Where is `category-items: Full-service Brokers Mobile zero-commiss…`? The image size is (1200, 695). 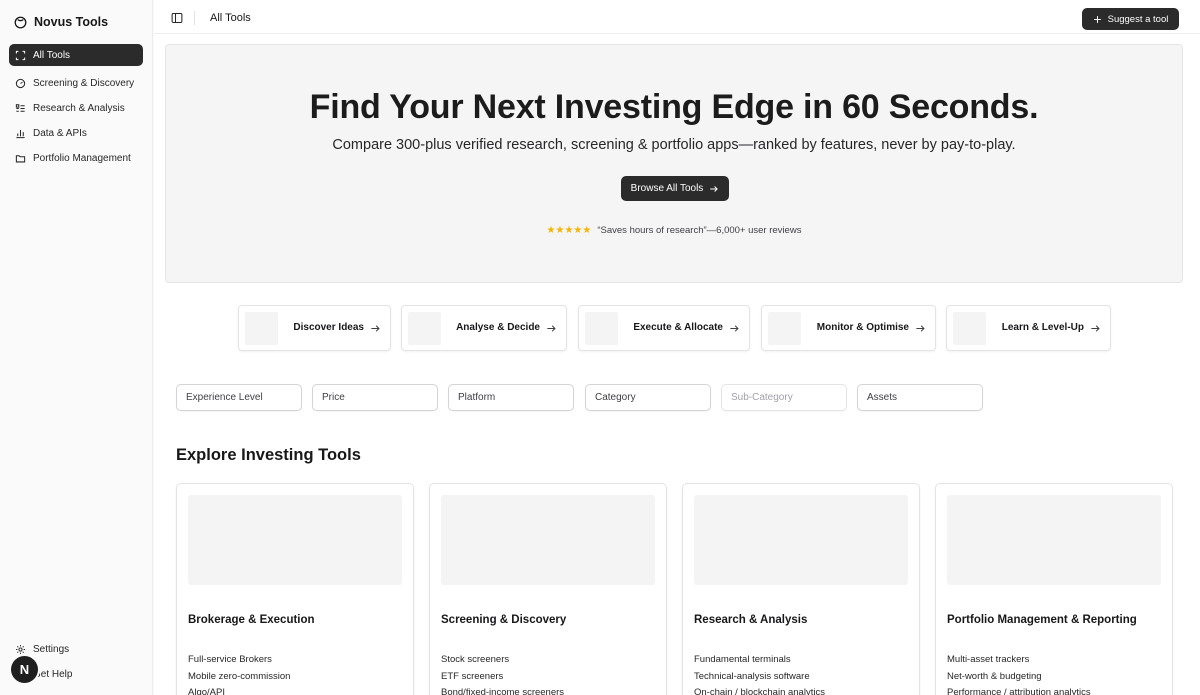 category-items: Full-service Brokers Mobile zero-commiss… is located at coordinates (239, 673).